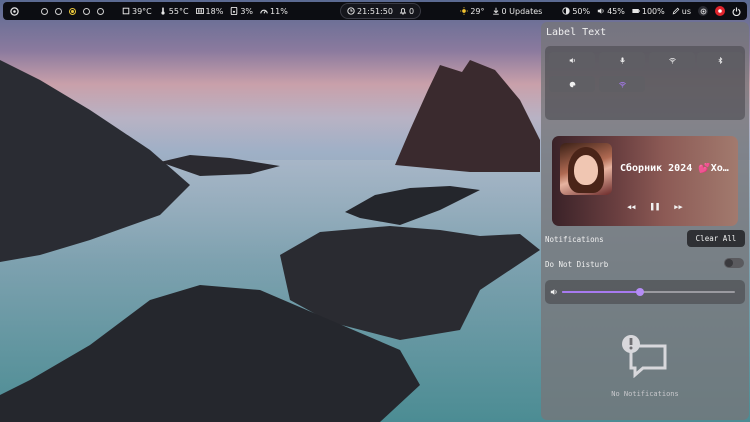 Image resolution: width=750 pixels, height=422 pixels. Describe the element at coordinates (411, 11) in the screenshot. I see `notification-count: 0` at that location.